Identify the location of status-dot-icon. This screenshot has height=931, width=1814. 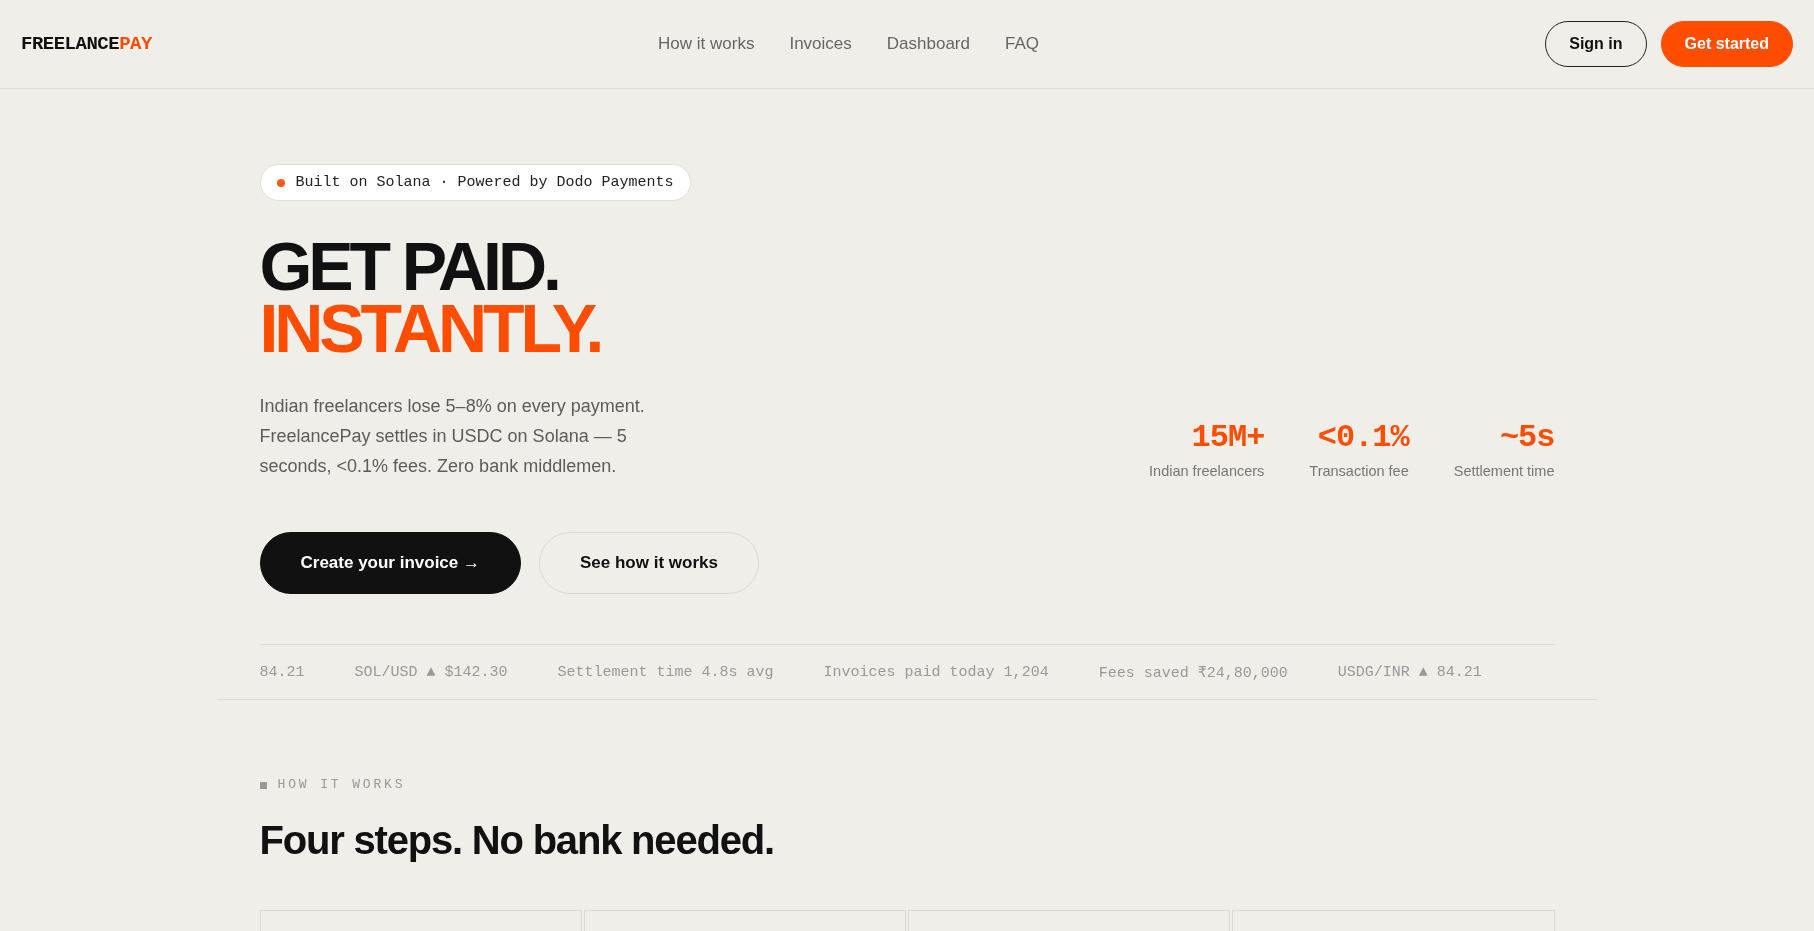
(280, 182).